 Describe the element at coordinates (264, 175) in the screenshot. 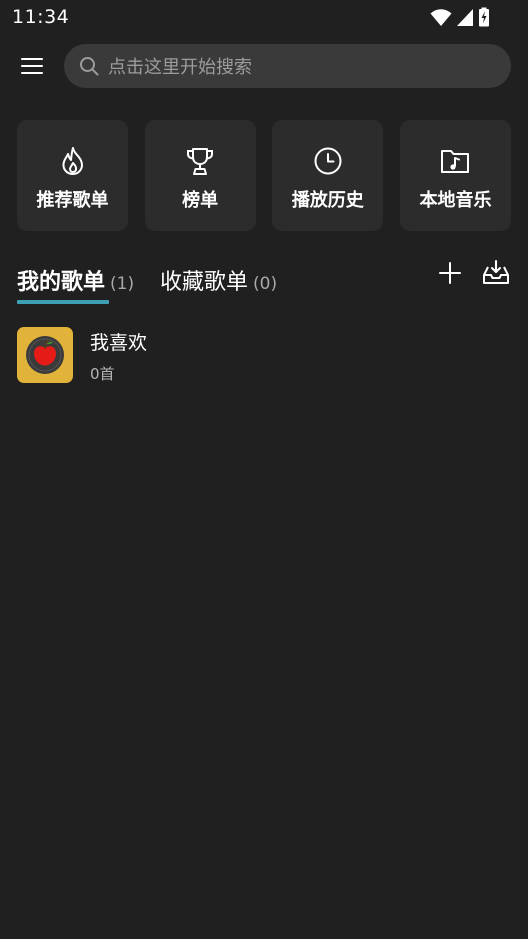

I see `quick-access-cards: 推荐歌单 榜单 播放历史 本地音乐` at that location.